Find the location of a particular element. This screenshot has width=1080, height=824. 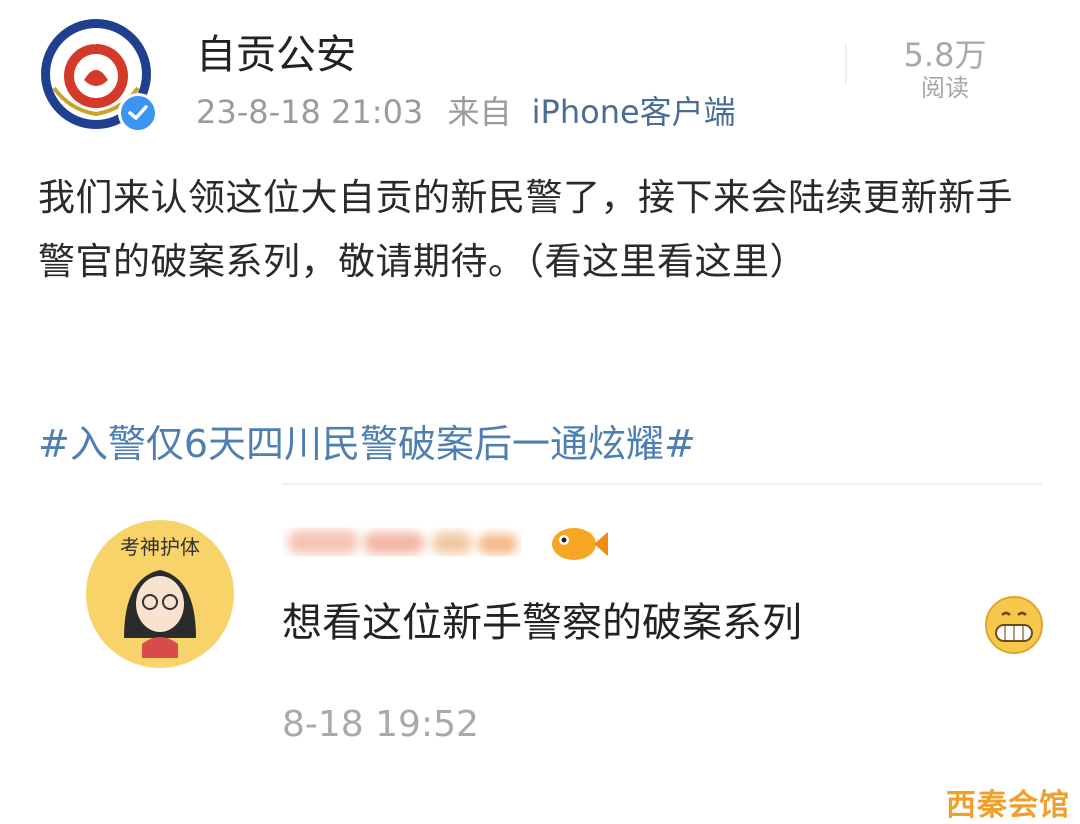

watermark: 西秦会馆 is located at coordinates (1008, 805).